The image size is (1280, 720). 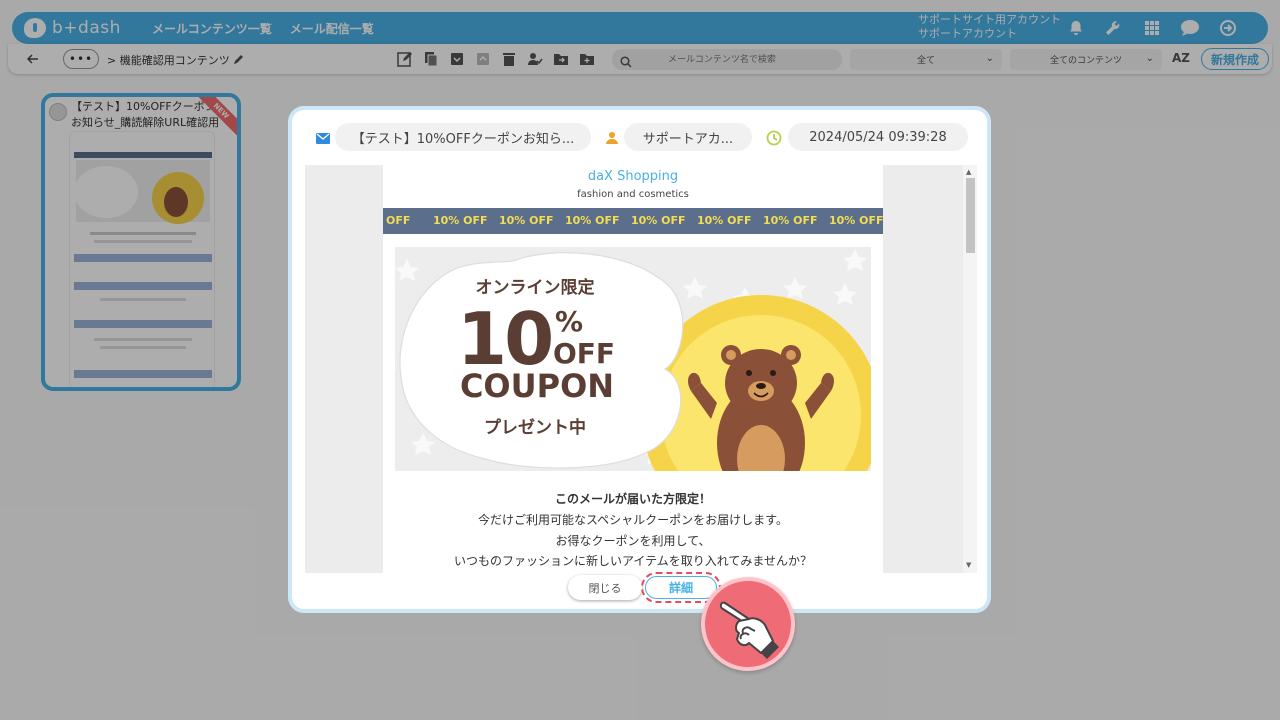 What do you see at coordinates (633, 561) in the screenshot?
I see `copy-line: いつものファッションに新しいアイテムを取り入れてみませんか？` at bounding box center [633, 561].